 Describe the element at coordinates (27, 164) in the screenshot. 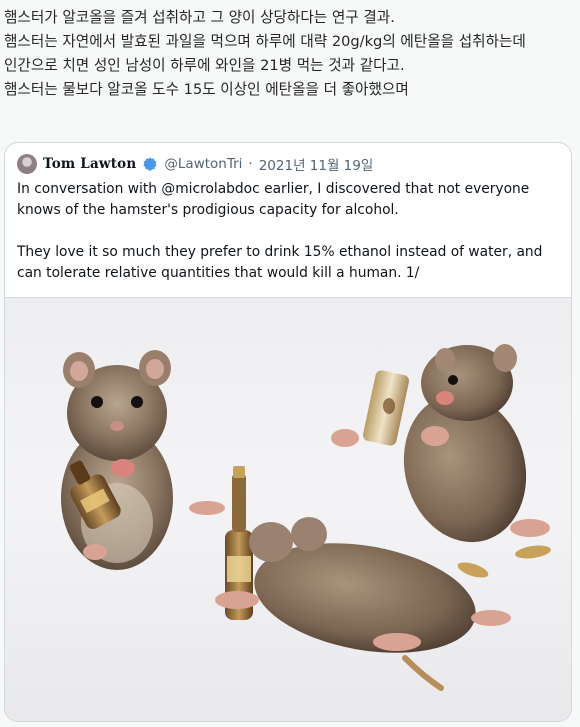

I see `avatar` at that location.